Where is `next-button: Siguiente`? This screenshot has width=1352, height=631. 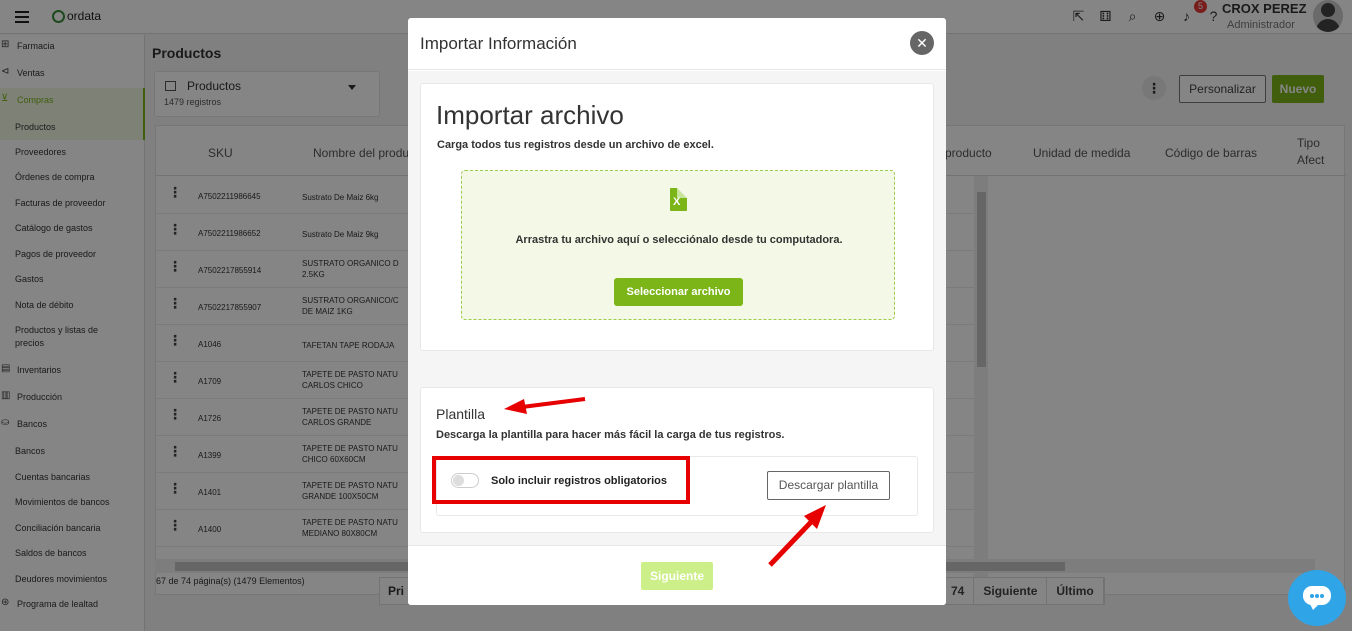 next-button: Siguiente is located at coordinates (677, 576).